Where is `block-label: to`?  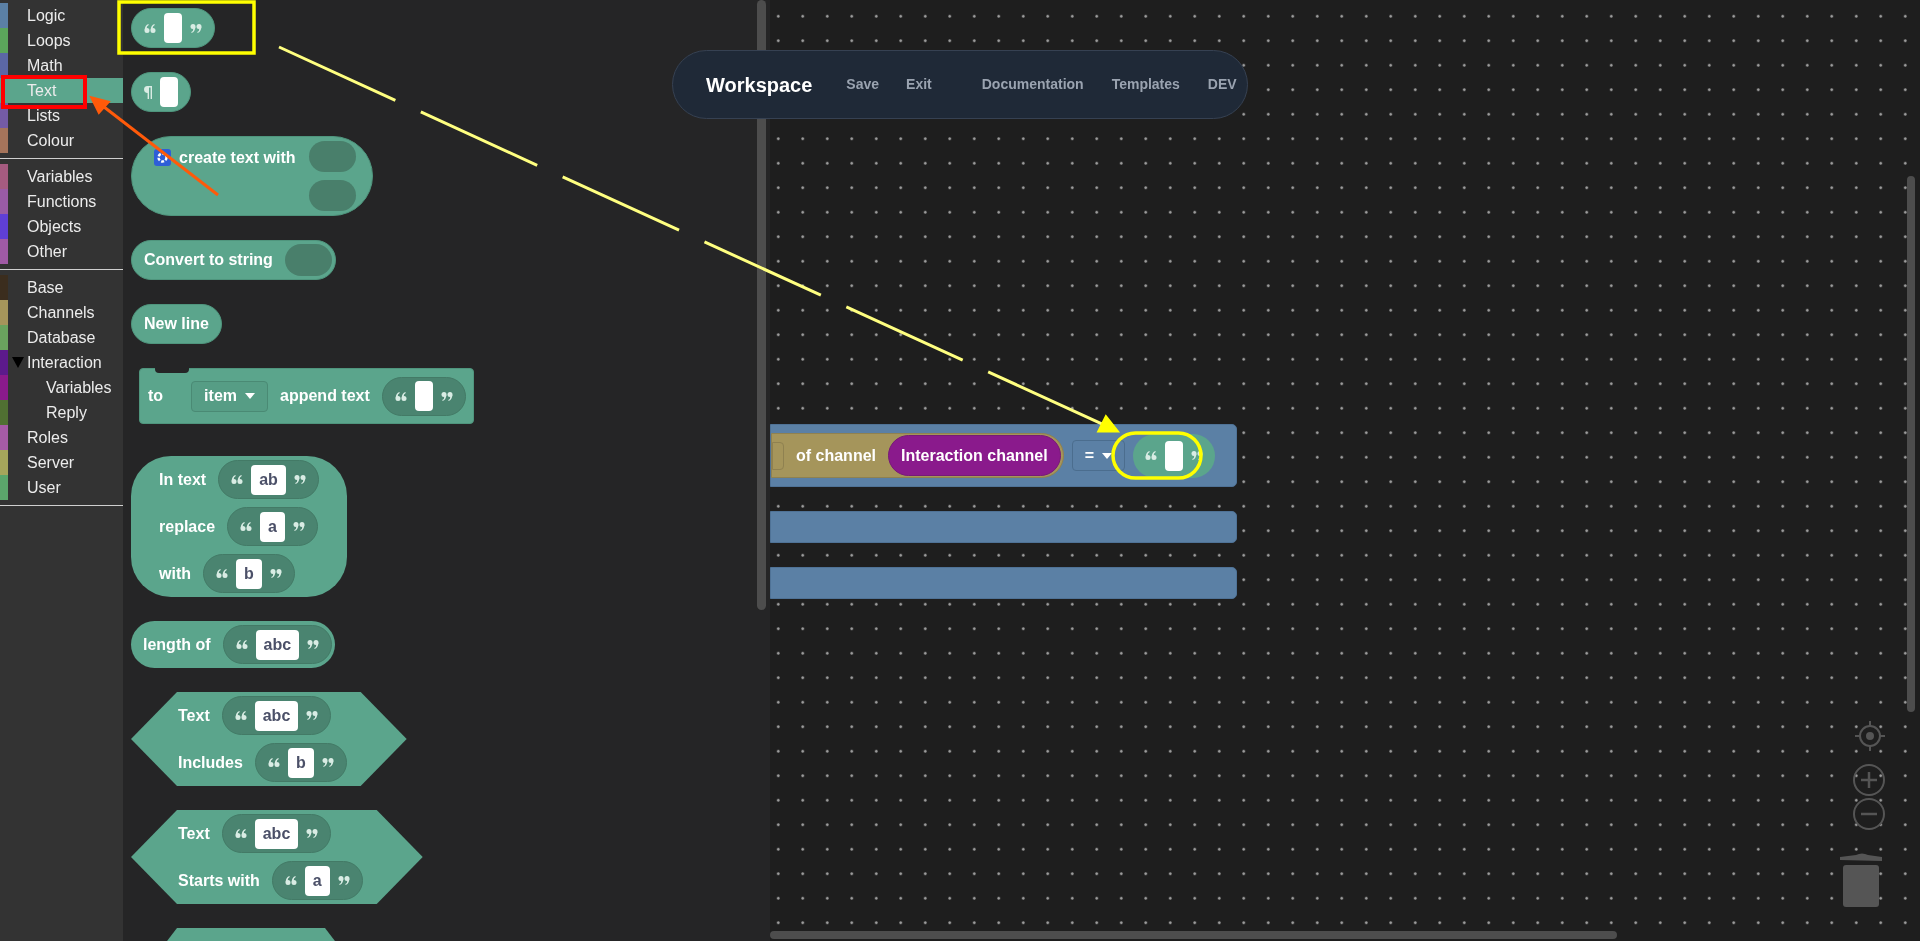
block-label: to is located at coordinates (156, 396).